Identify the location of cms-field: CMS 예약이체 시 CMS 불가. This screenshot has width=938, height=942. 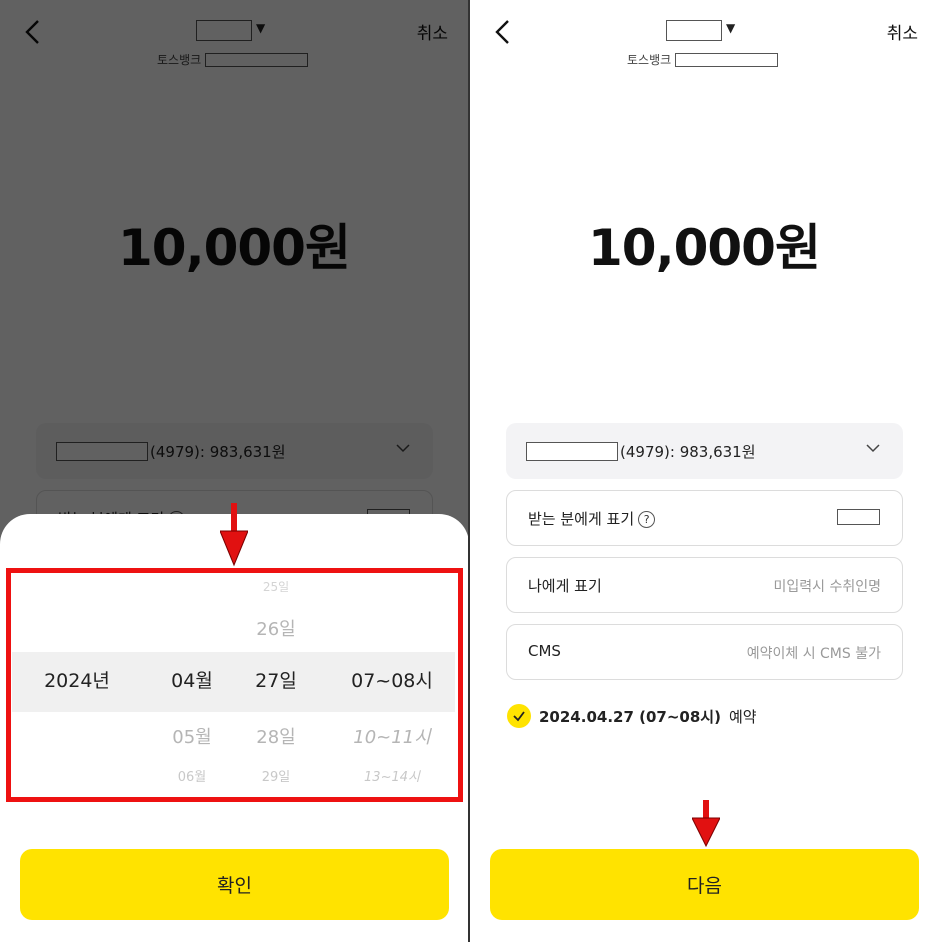
(704, 652).